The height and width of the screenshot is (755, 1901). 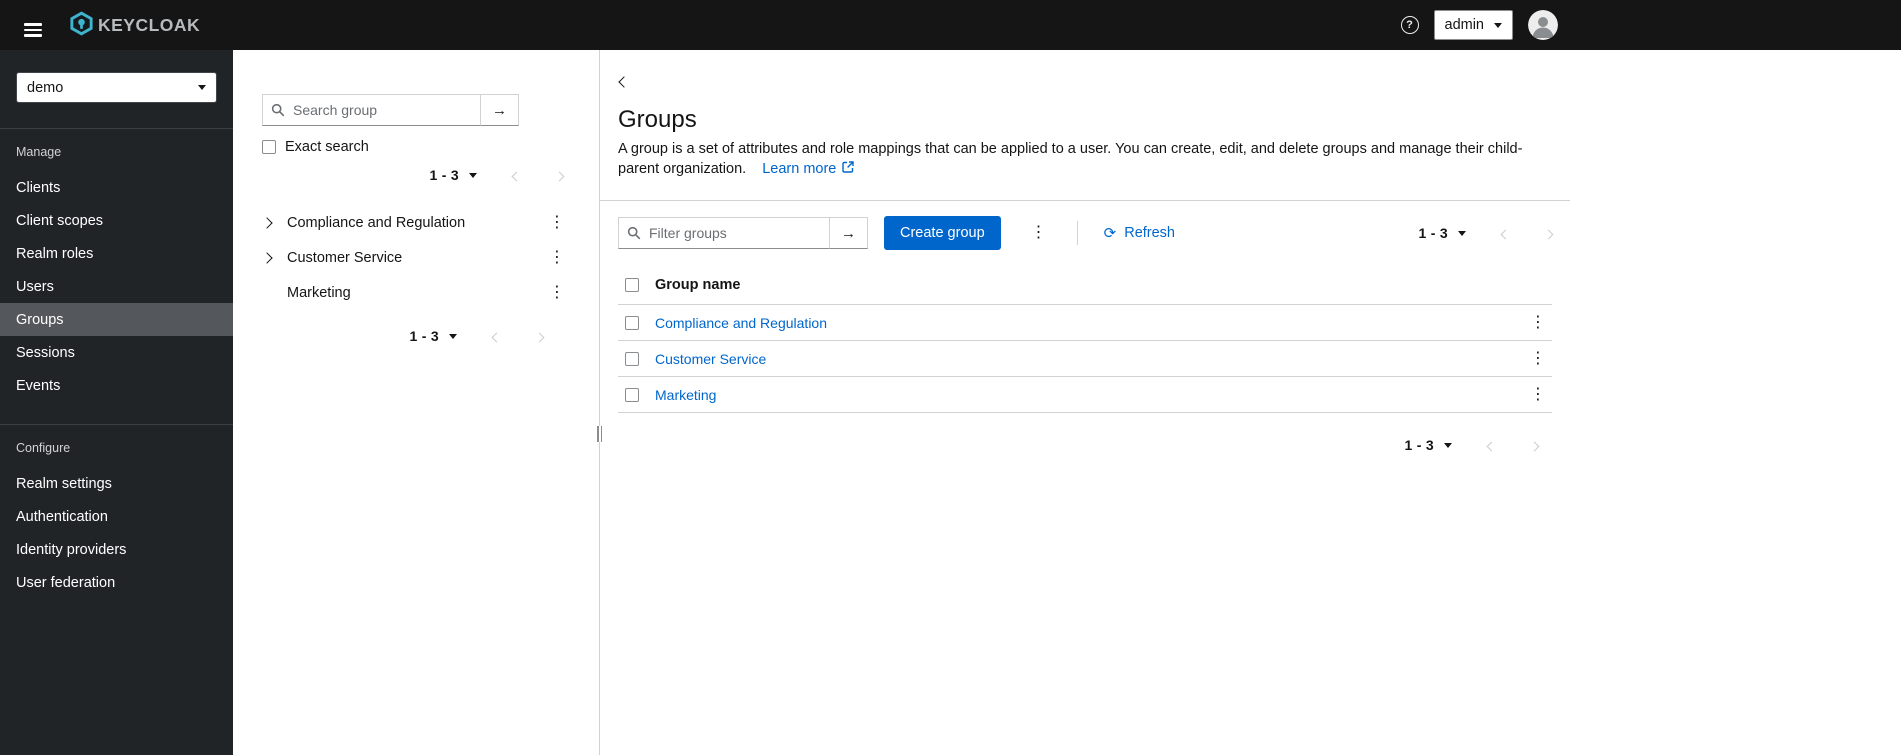 What do you see at coordinates (116, 187) in the screenshot?
I see `sidebar-item-clients: Clients` at bounding box center [116, 187].